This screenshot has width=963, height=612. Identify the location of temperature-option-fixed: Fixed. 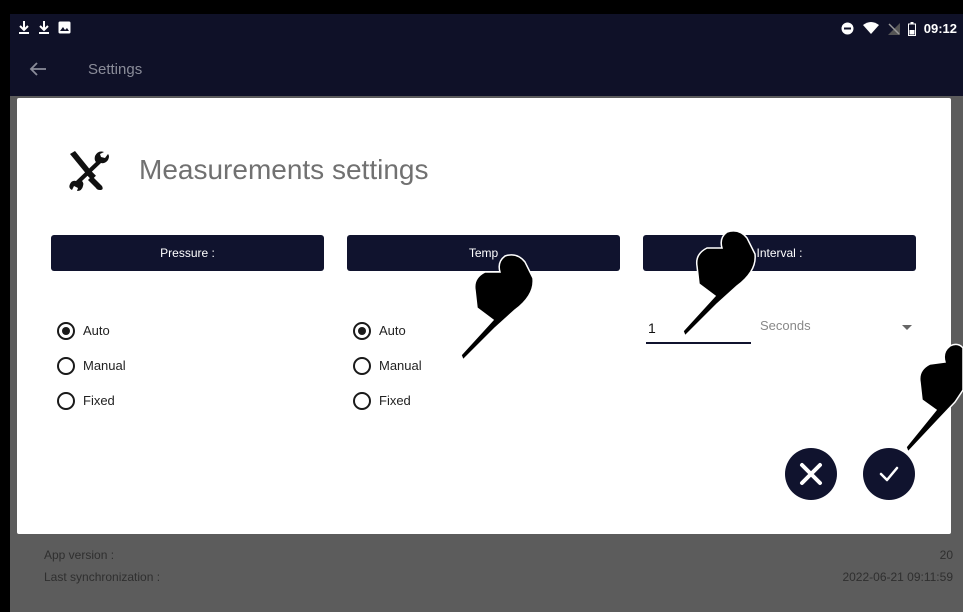
(387, 400).